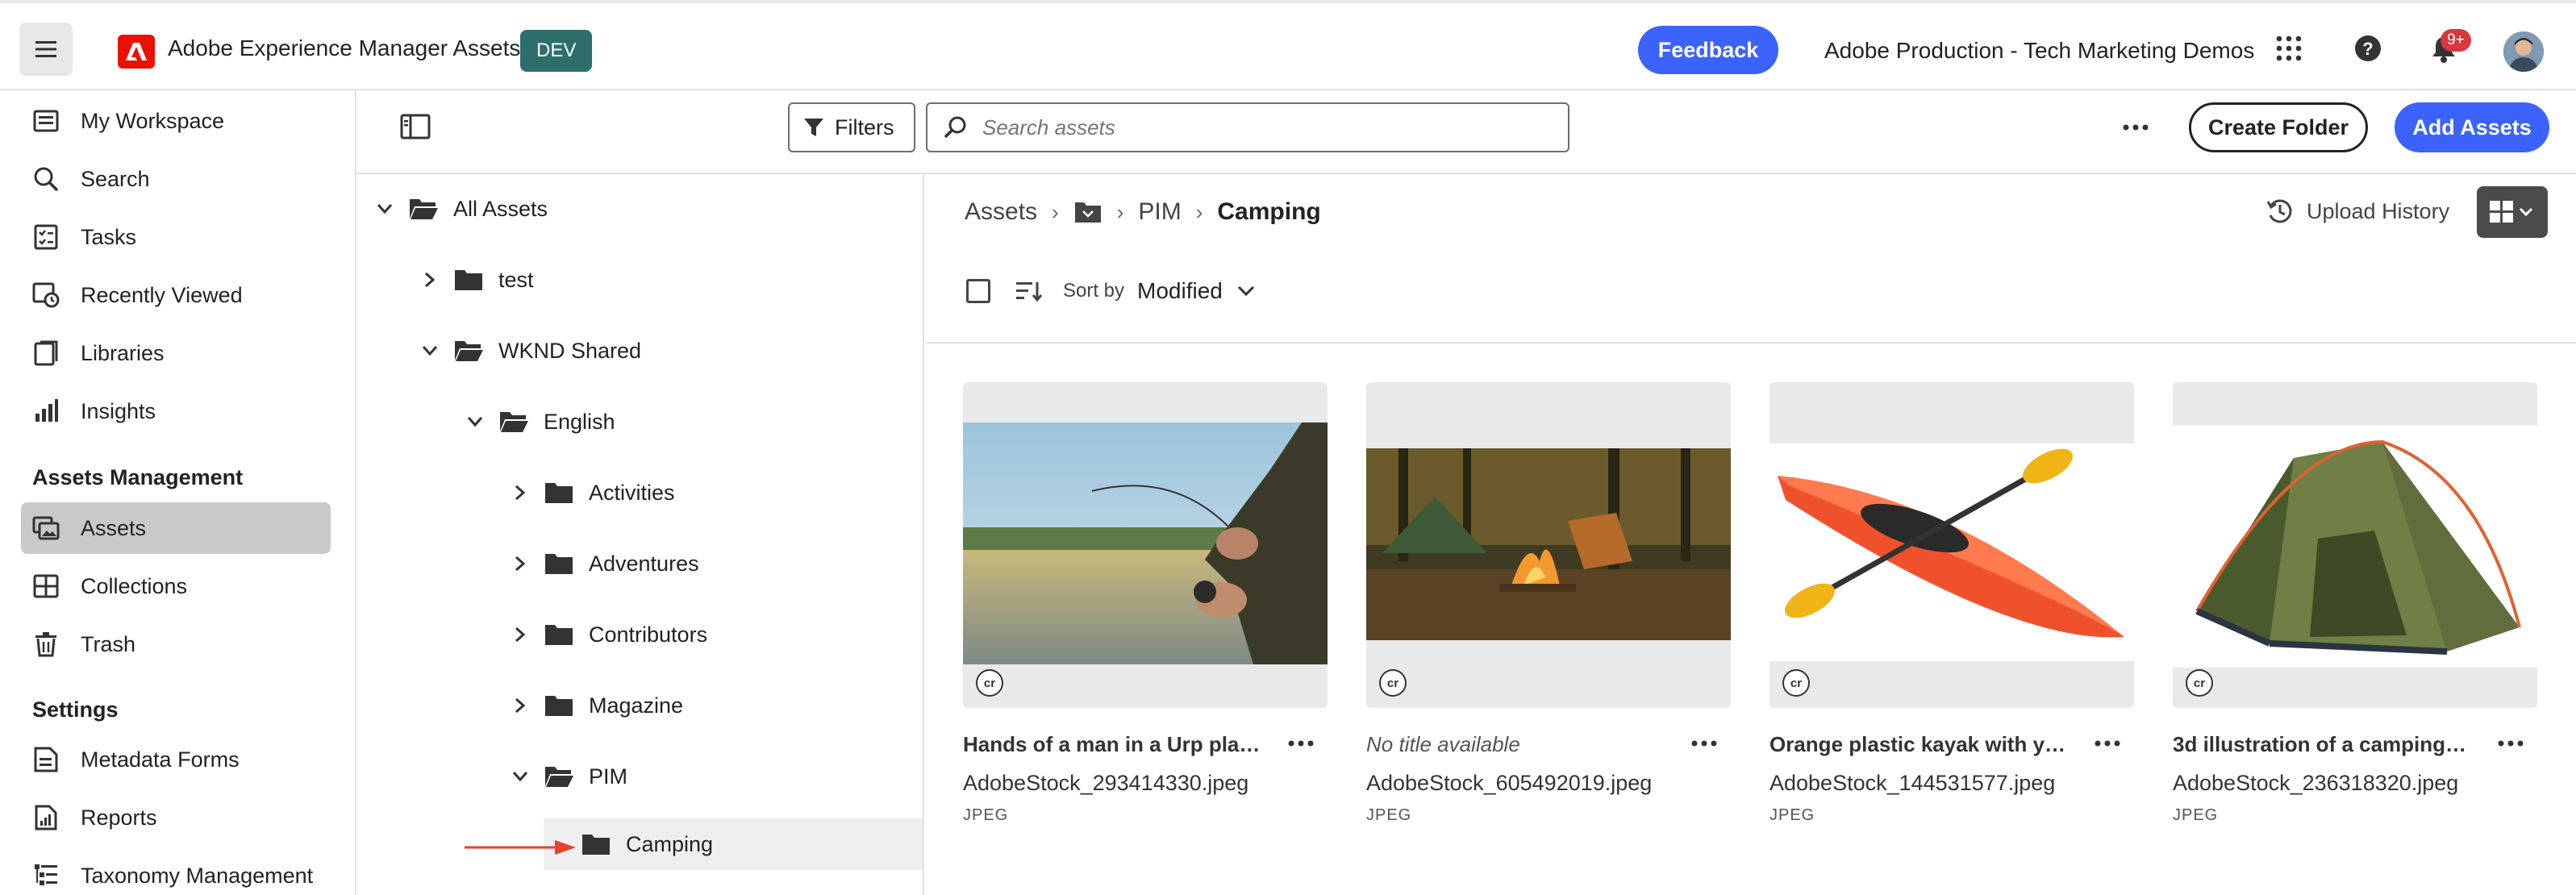 The height and width of the screenshot is (895, 2576). I want to click on nav-recently-viewed: Recently Viewed, so click(176, 295).